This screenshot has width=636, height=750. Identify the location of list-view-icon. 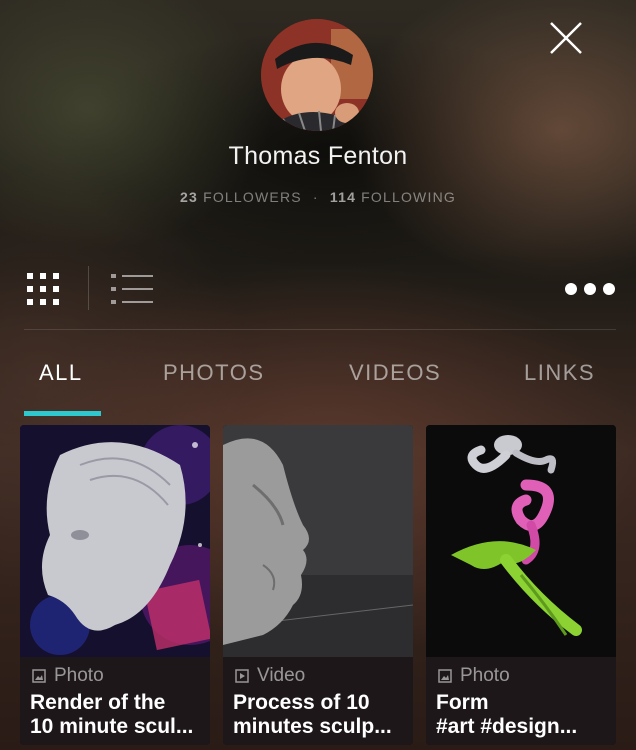
(132, 289).